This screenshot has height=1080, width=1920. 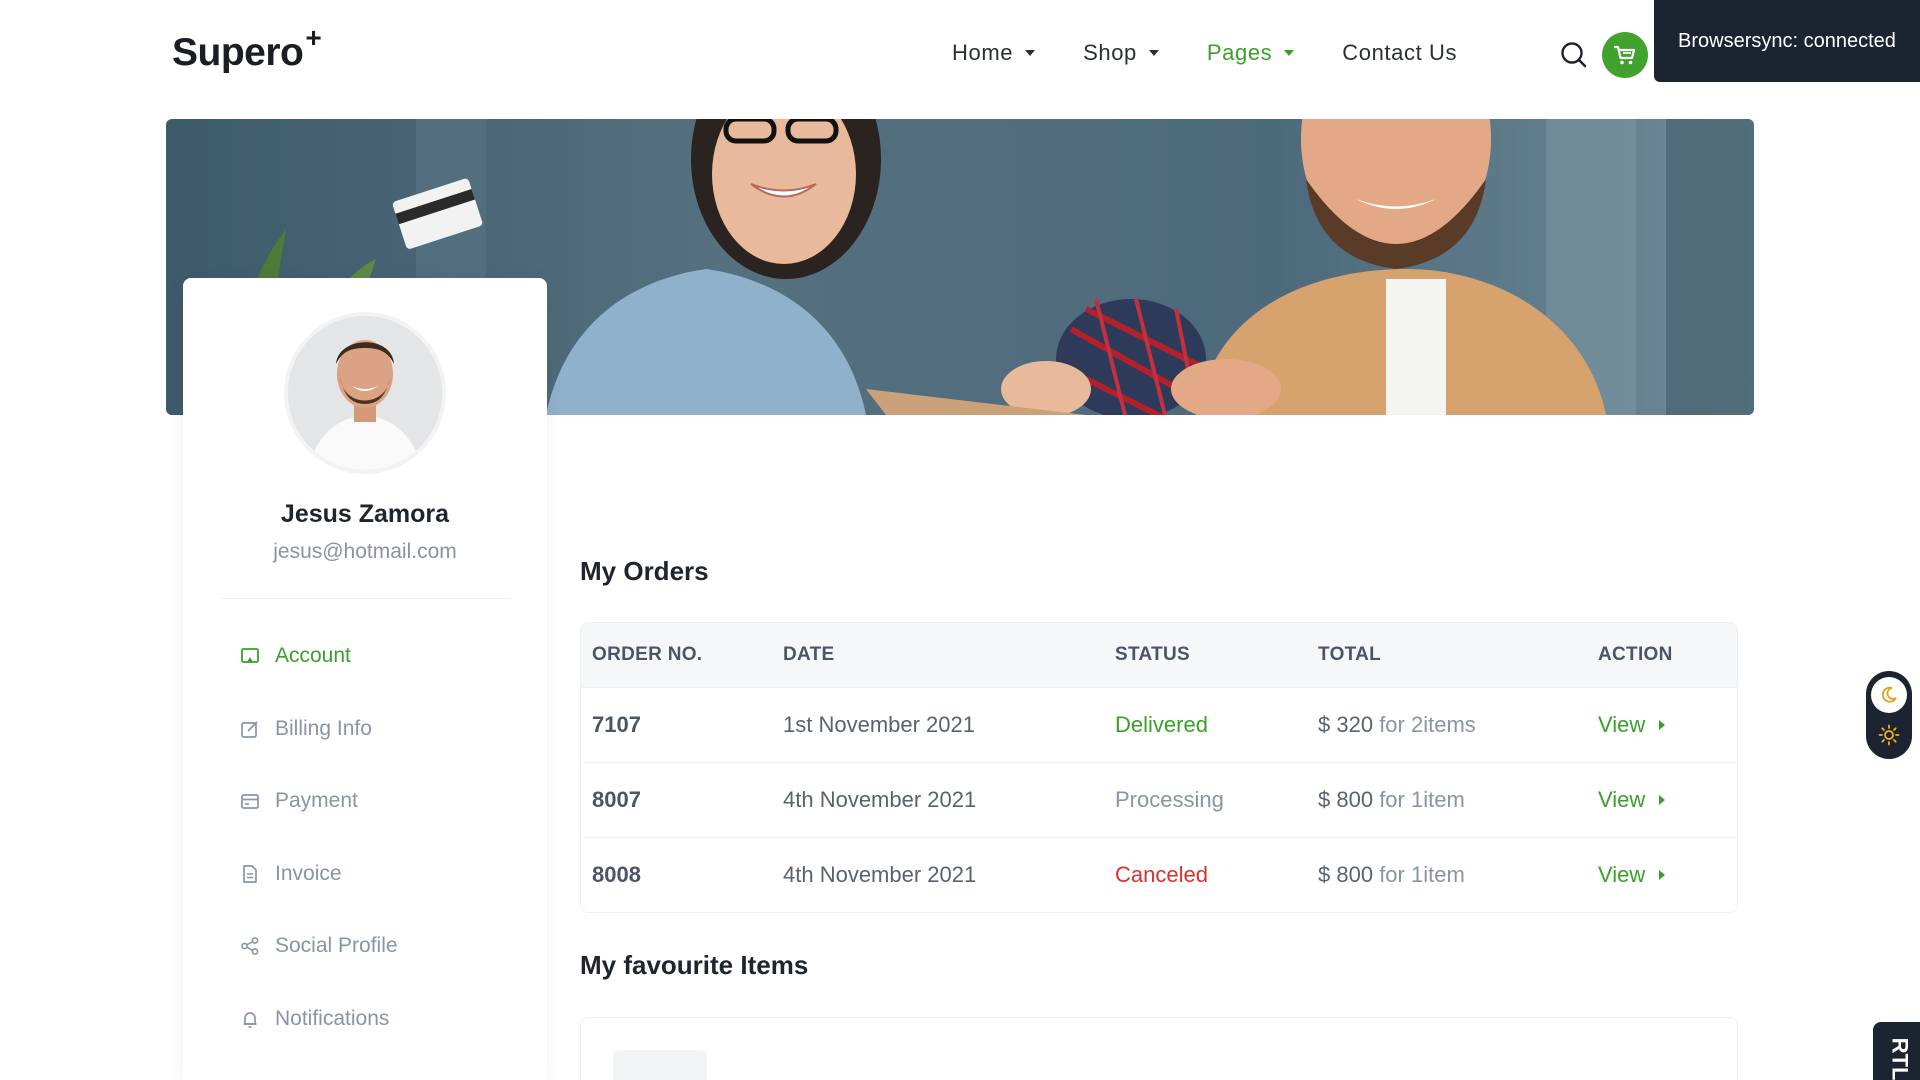 What do you see at coordinates (250, 1019) in the screenshot?
I see `bell-icon` at bounding box center [250, 1019].